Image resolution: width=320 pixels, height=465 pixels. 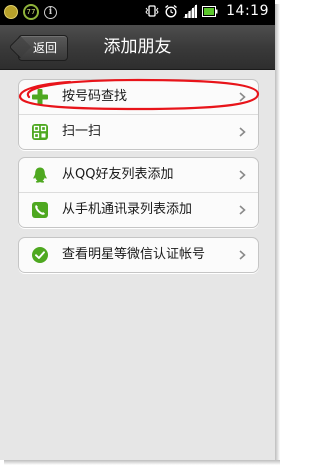 What do you see at coordinates (171, 11) in the screenshot?
I see `alarm-icon` at bounding box center [171, 11].